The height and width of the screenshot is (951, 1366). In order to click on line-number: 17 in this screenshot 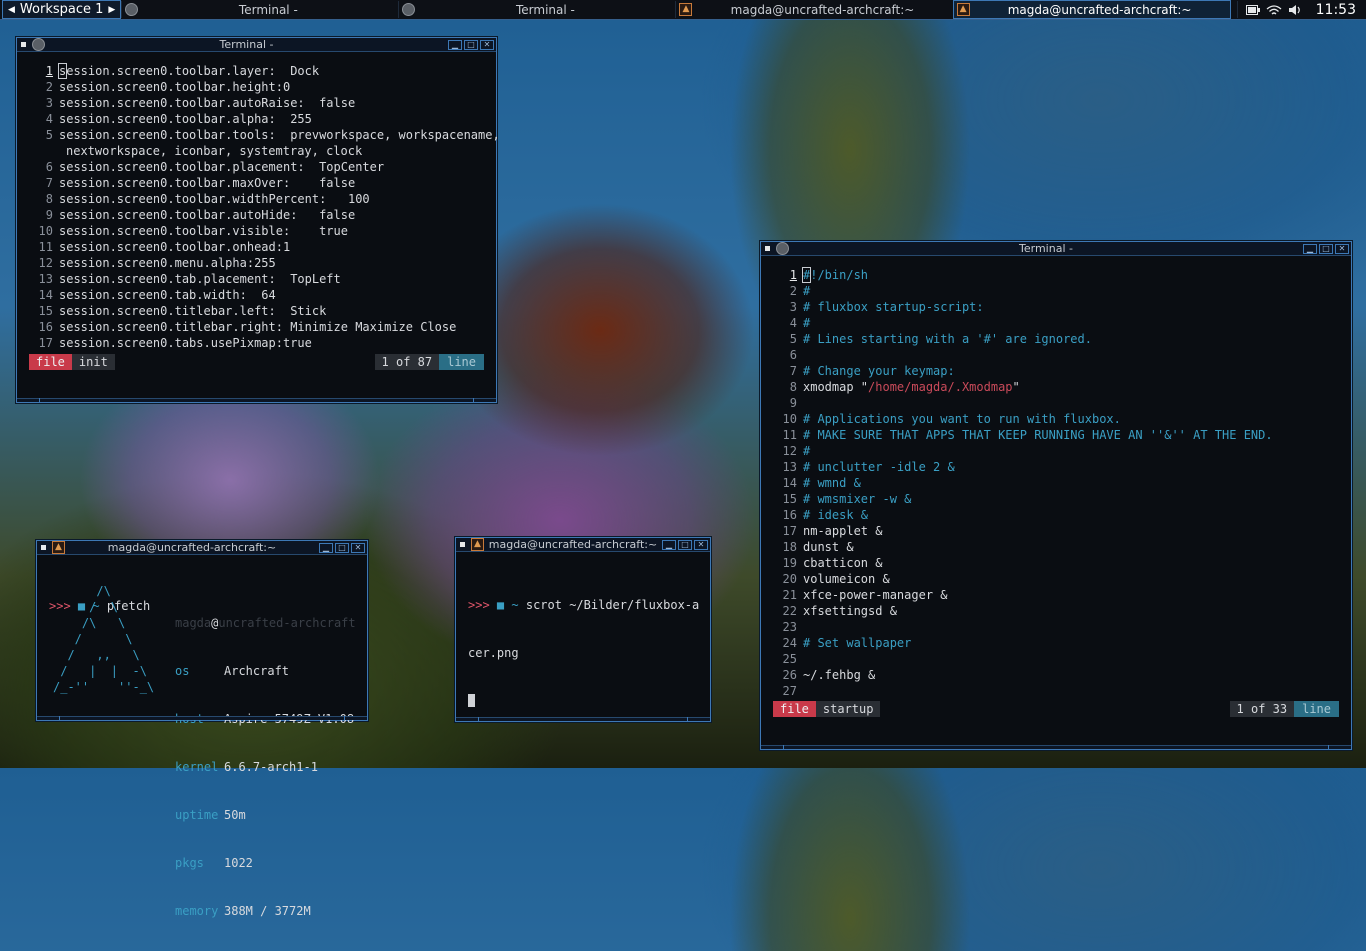, I will do `click(45, 343)`.